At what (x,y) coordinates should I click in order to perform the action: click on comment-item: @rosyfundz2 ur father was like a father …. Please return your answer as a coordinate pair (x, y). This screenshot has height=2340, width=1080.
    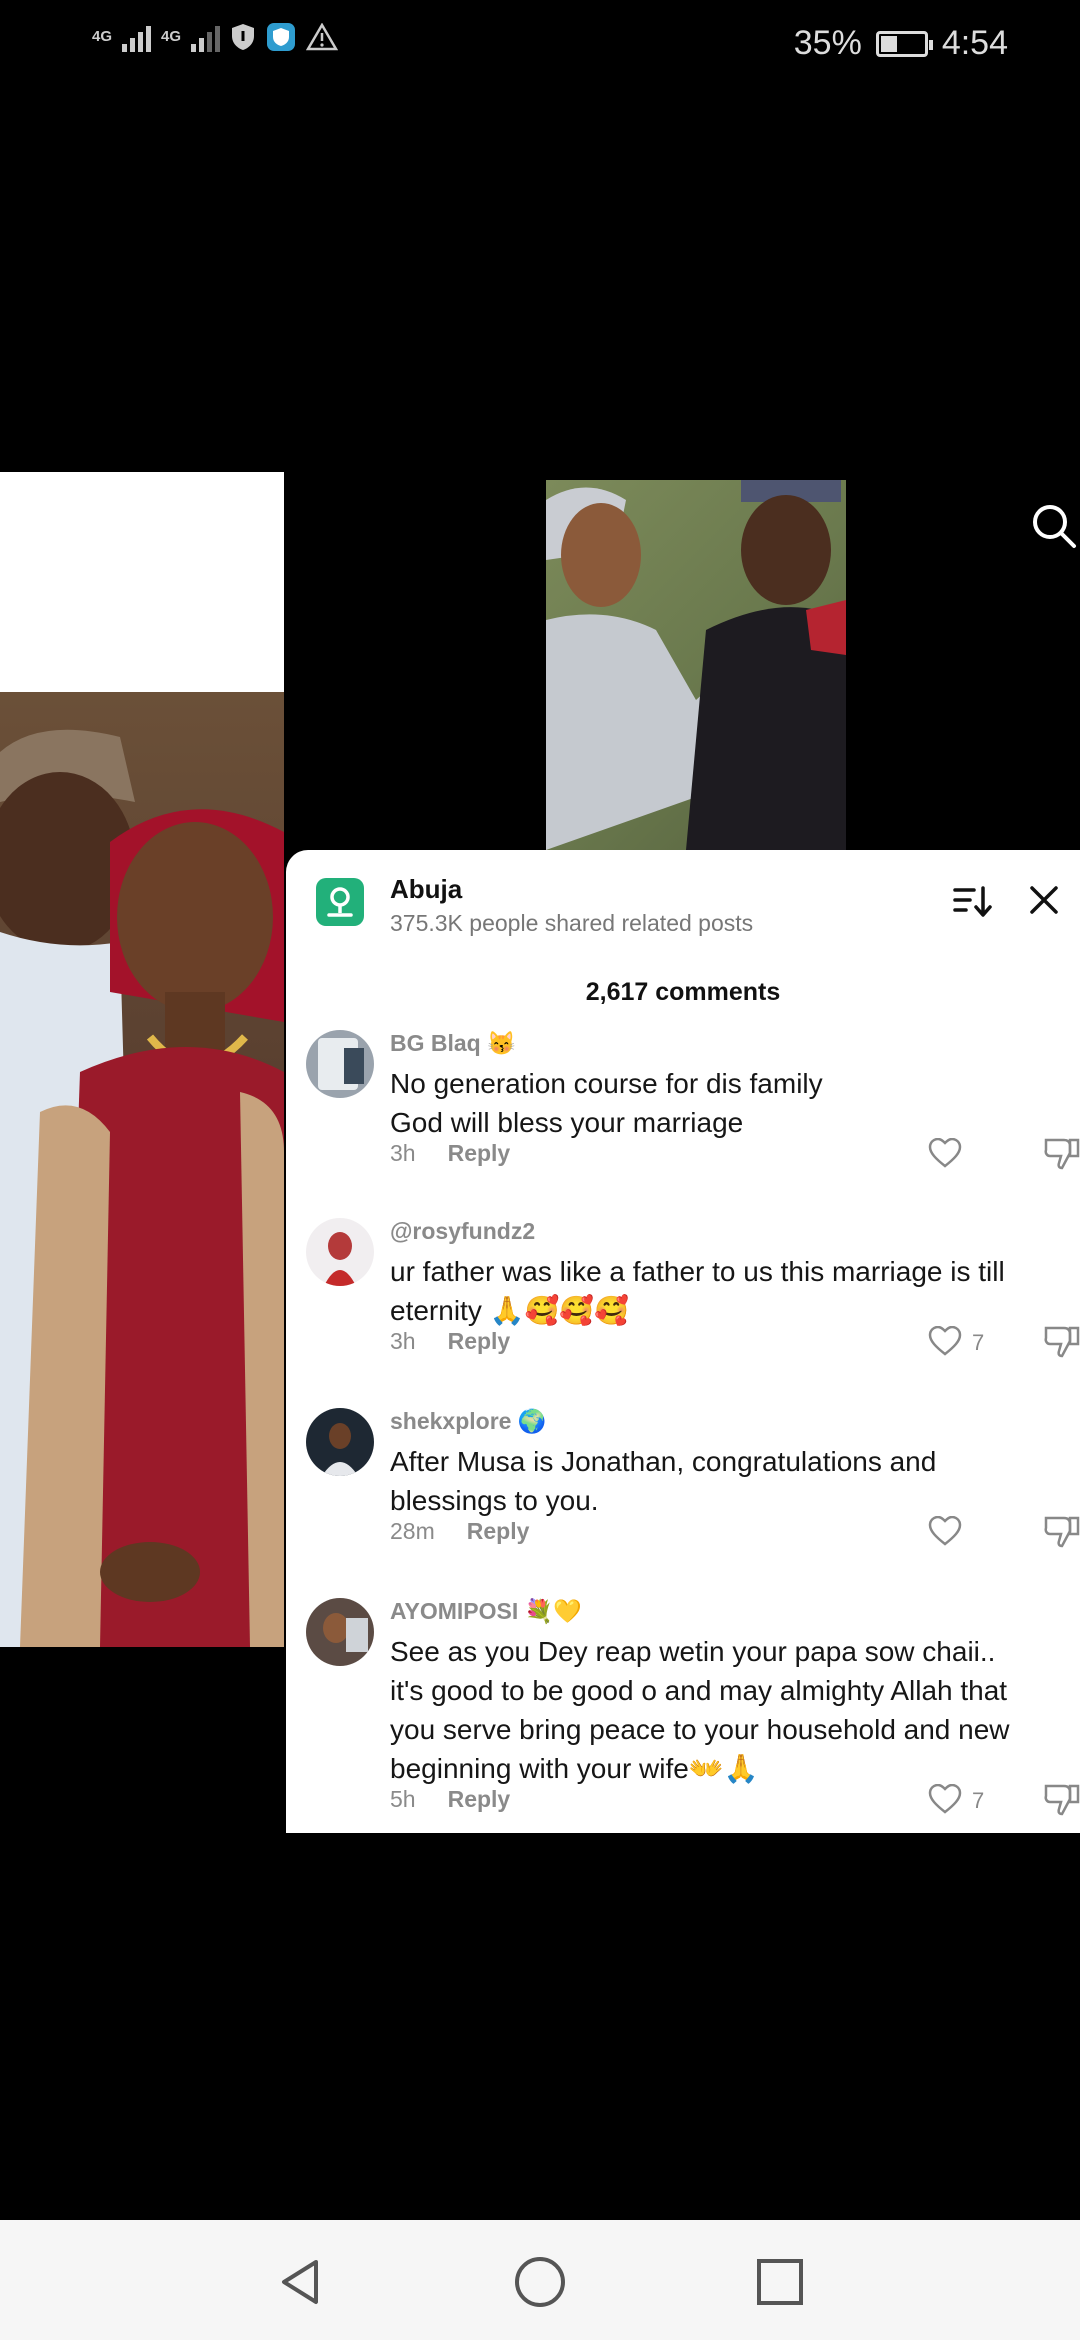
    Looking at the image, I should click on (683, 1288).